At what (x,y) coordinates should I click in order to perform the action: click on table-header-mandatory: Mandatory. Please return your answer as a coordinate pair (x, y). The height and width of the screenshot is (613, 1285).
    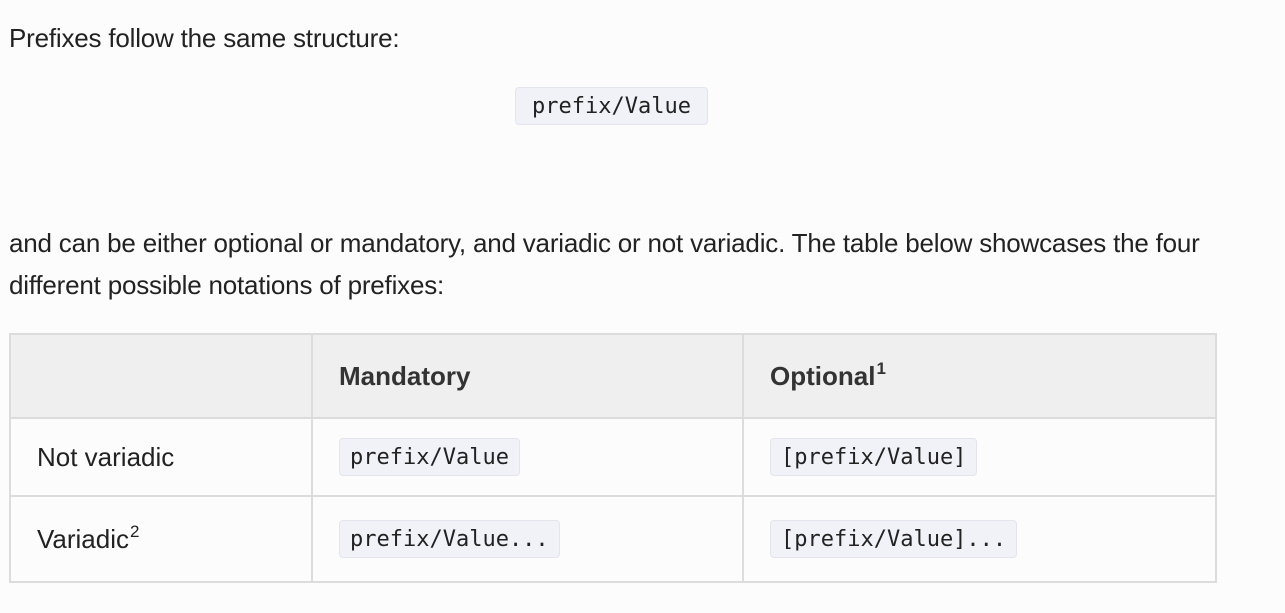
    Looking at the image, I should click on (527, 376).